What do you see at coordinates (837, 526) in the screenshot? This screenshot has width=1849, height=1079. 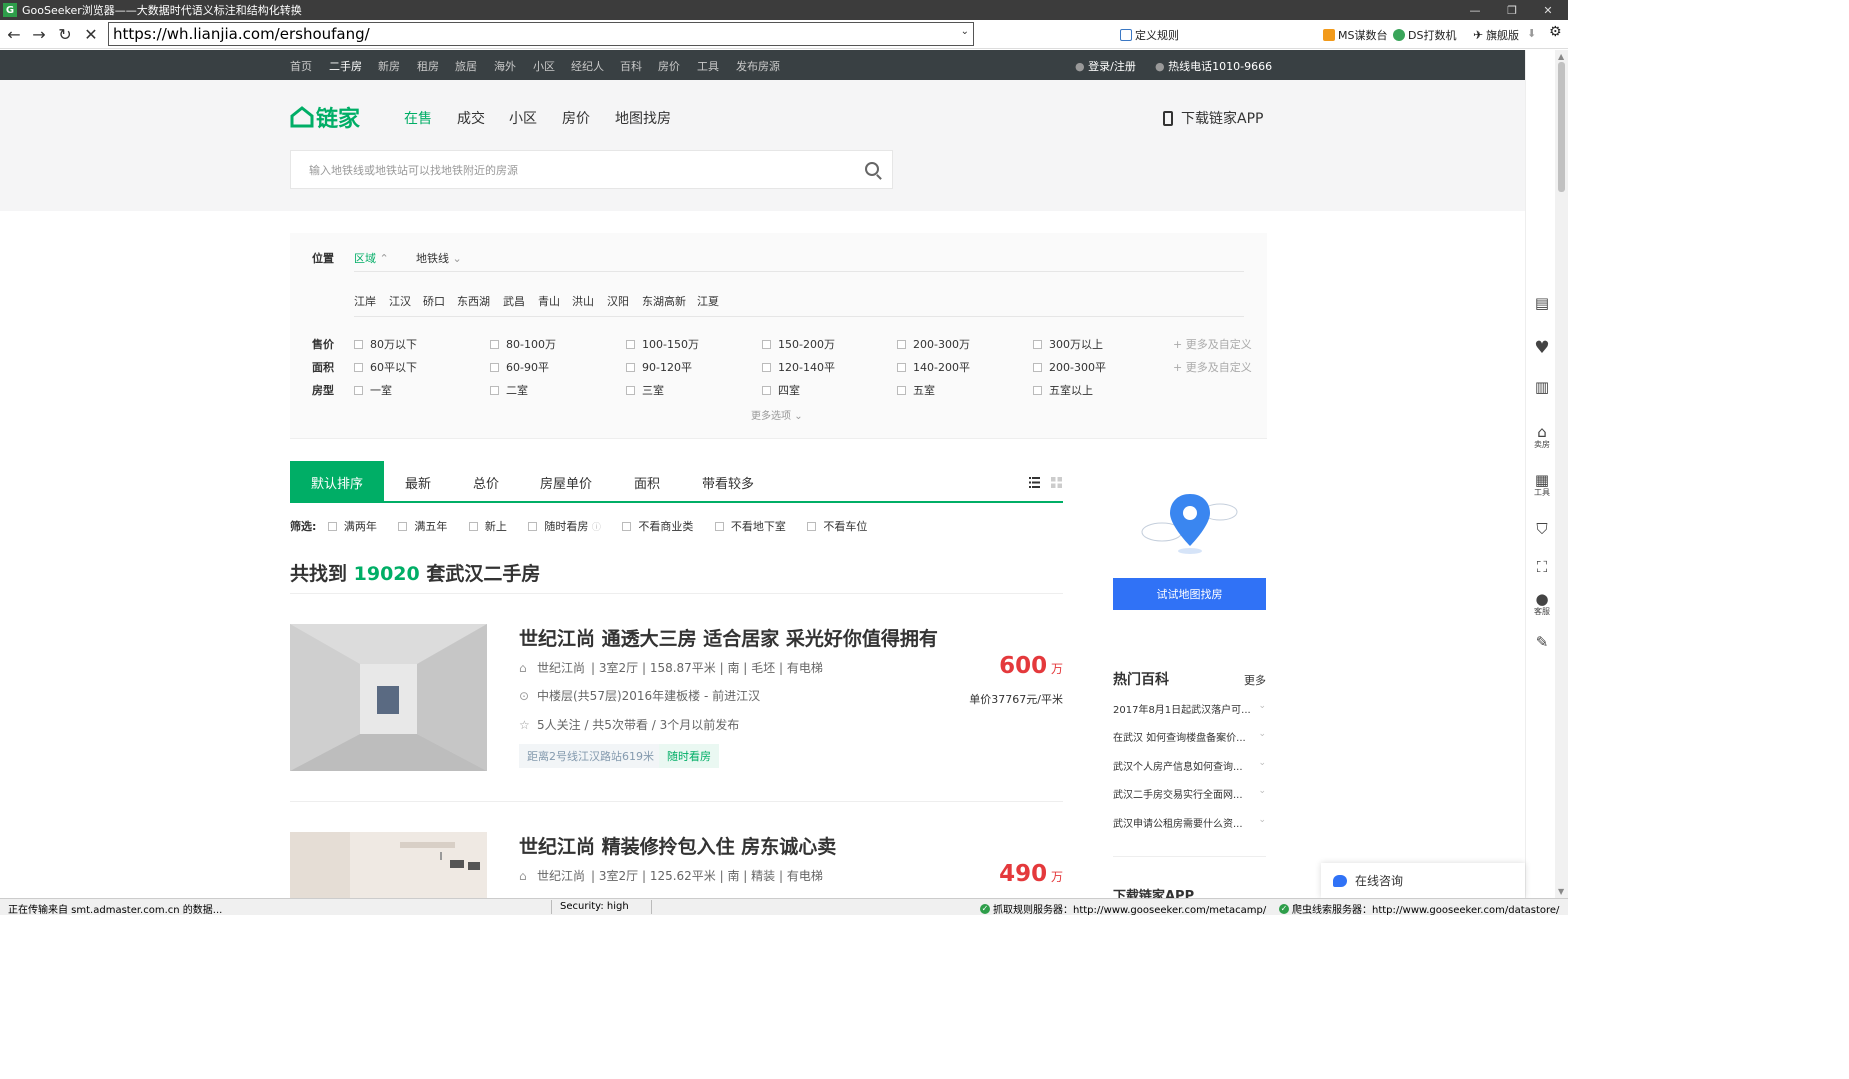 I see `screen-option: 不看车位` at bounding box center [837, 526].